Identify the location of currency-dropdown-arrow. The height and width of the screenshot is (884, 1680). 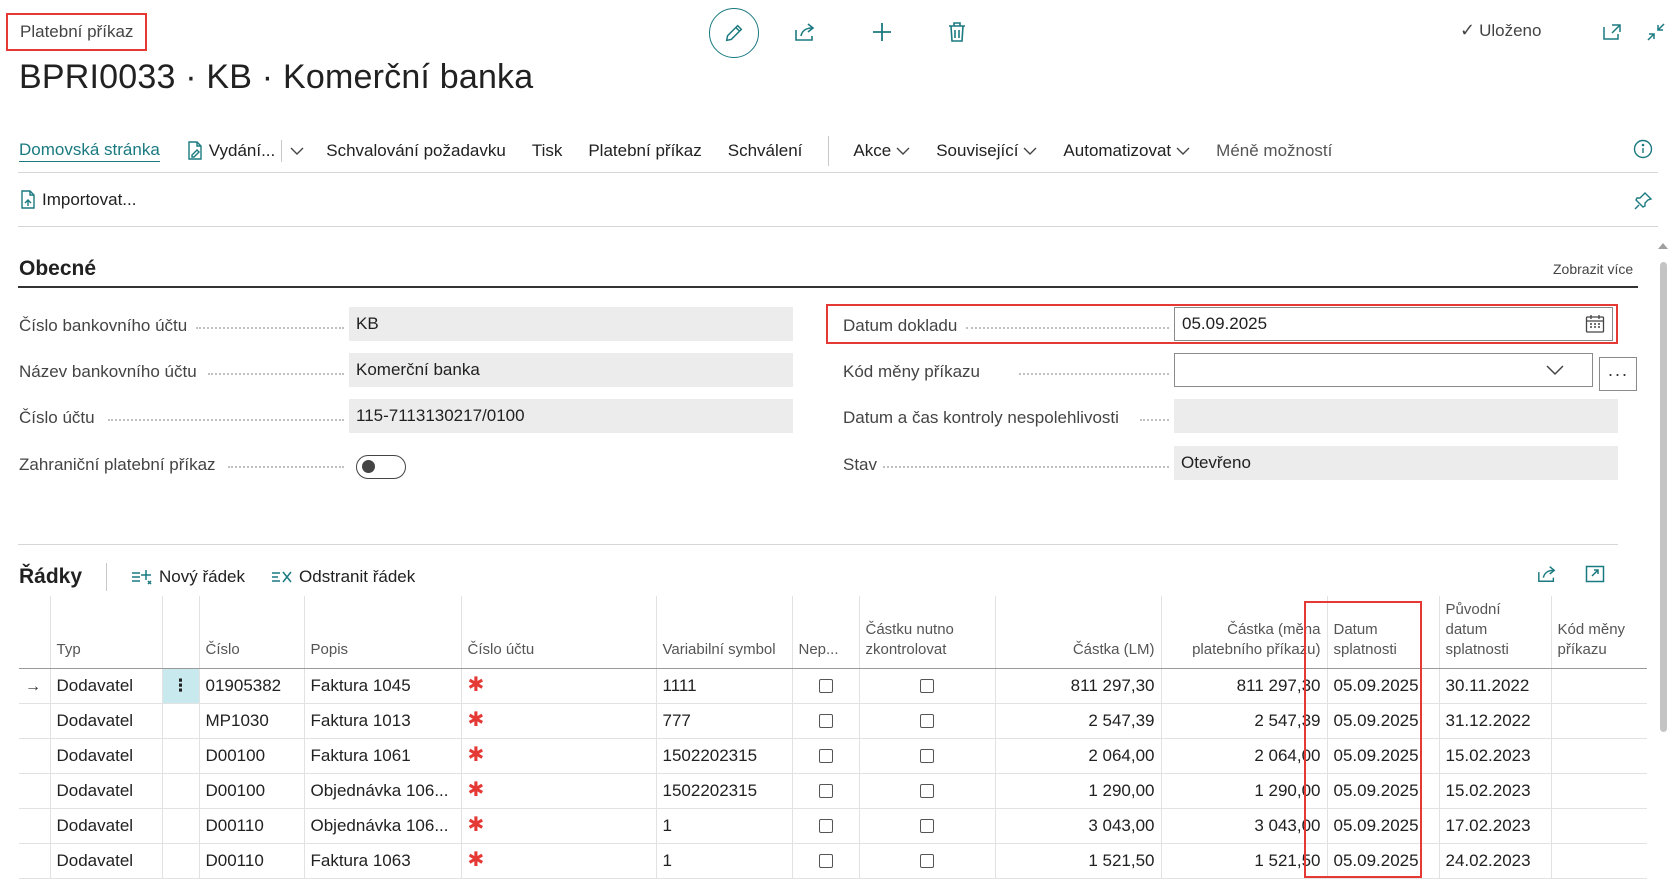
(1555, 370).